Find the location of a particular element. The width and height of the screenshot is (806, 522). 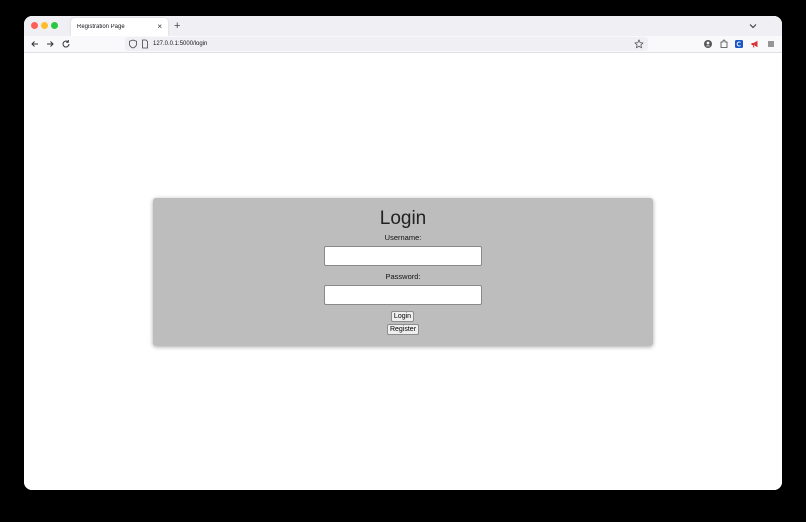

reload-icon is located at coordinates (66, 44).